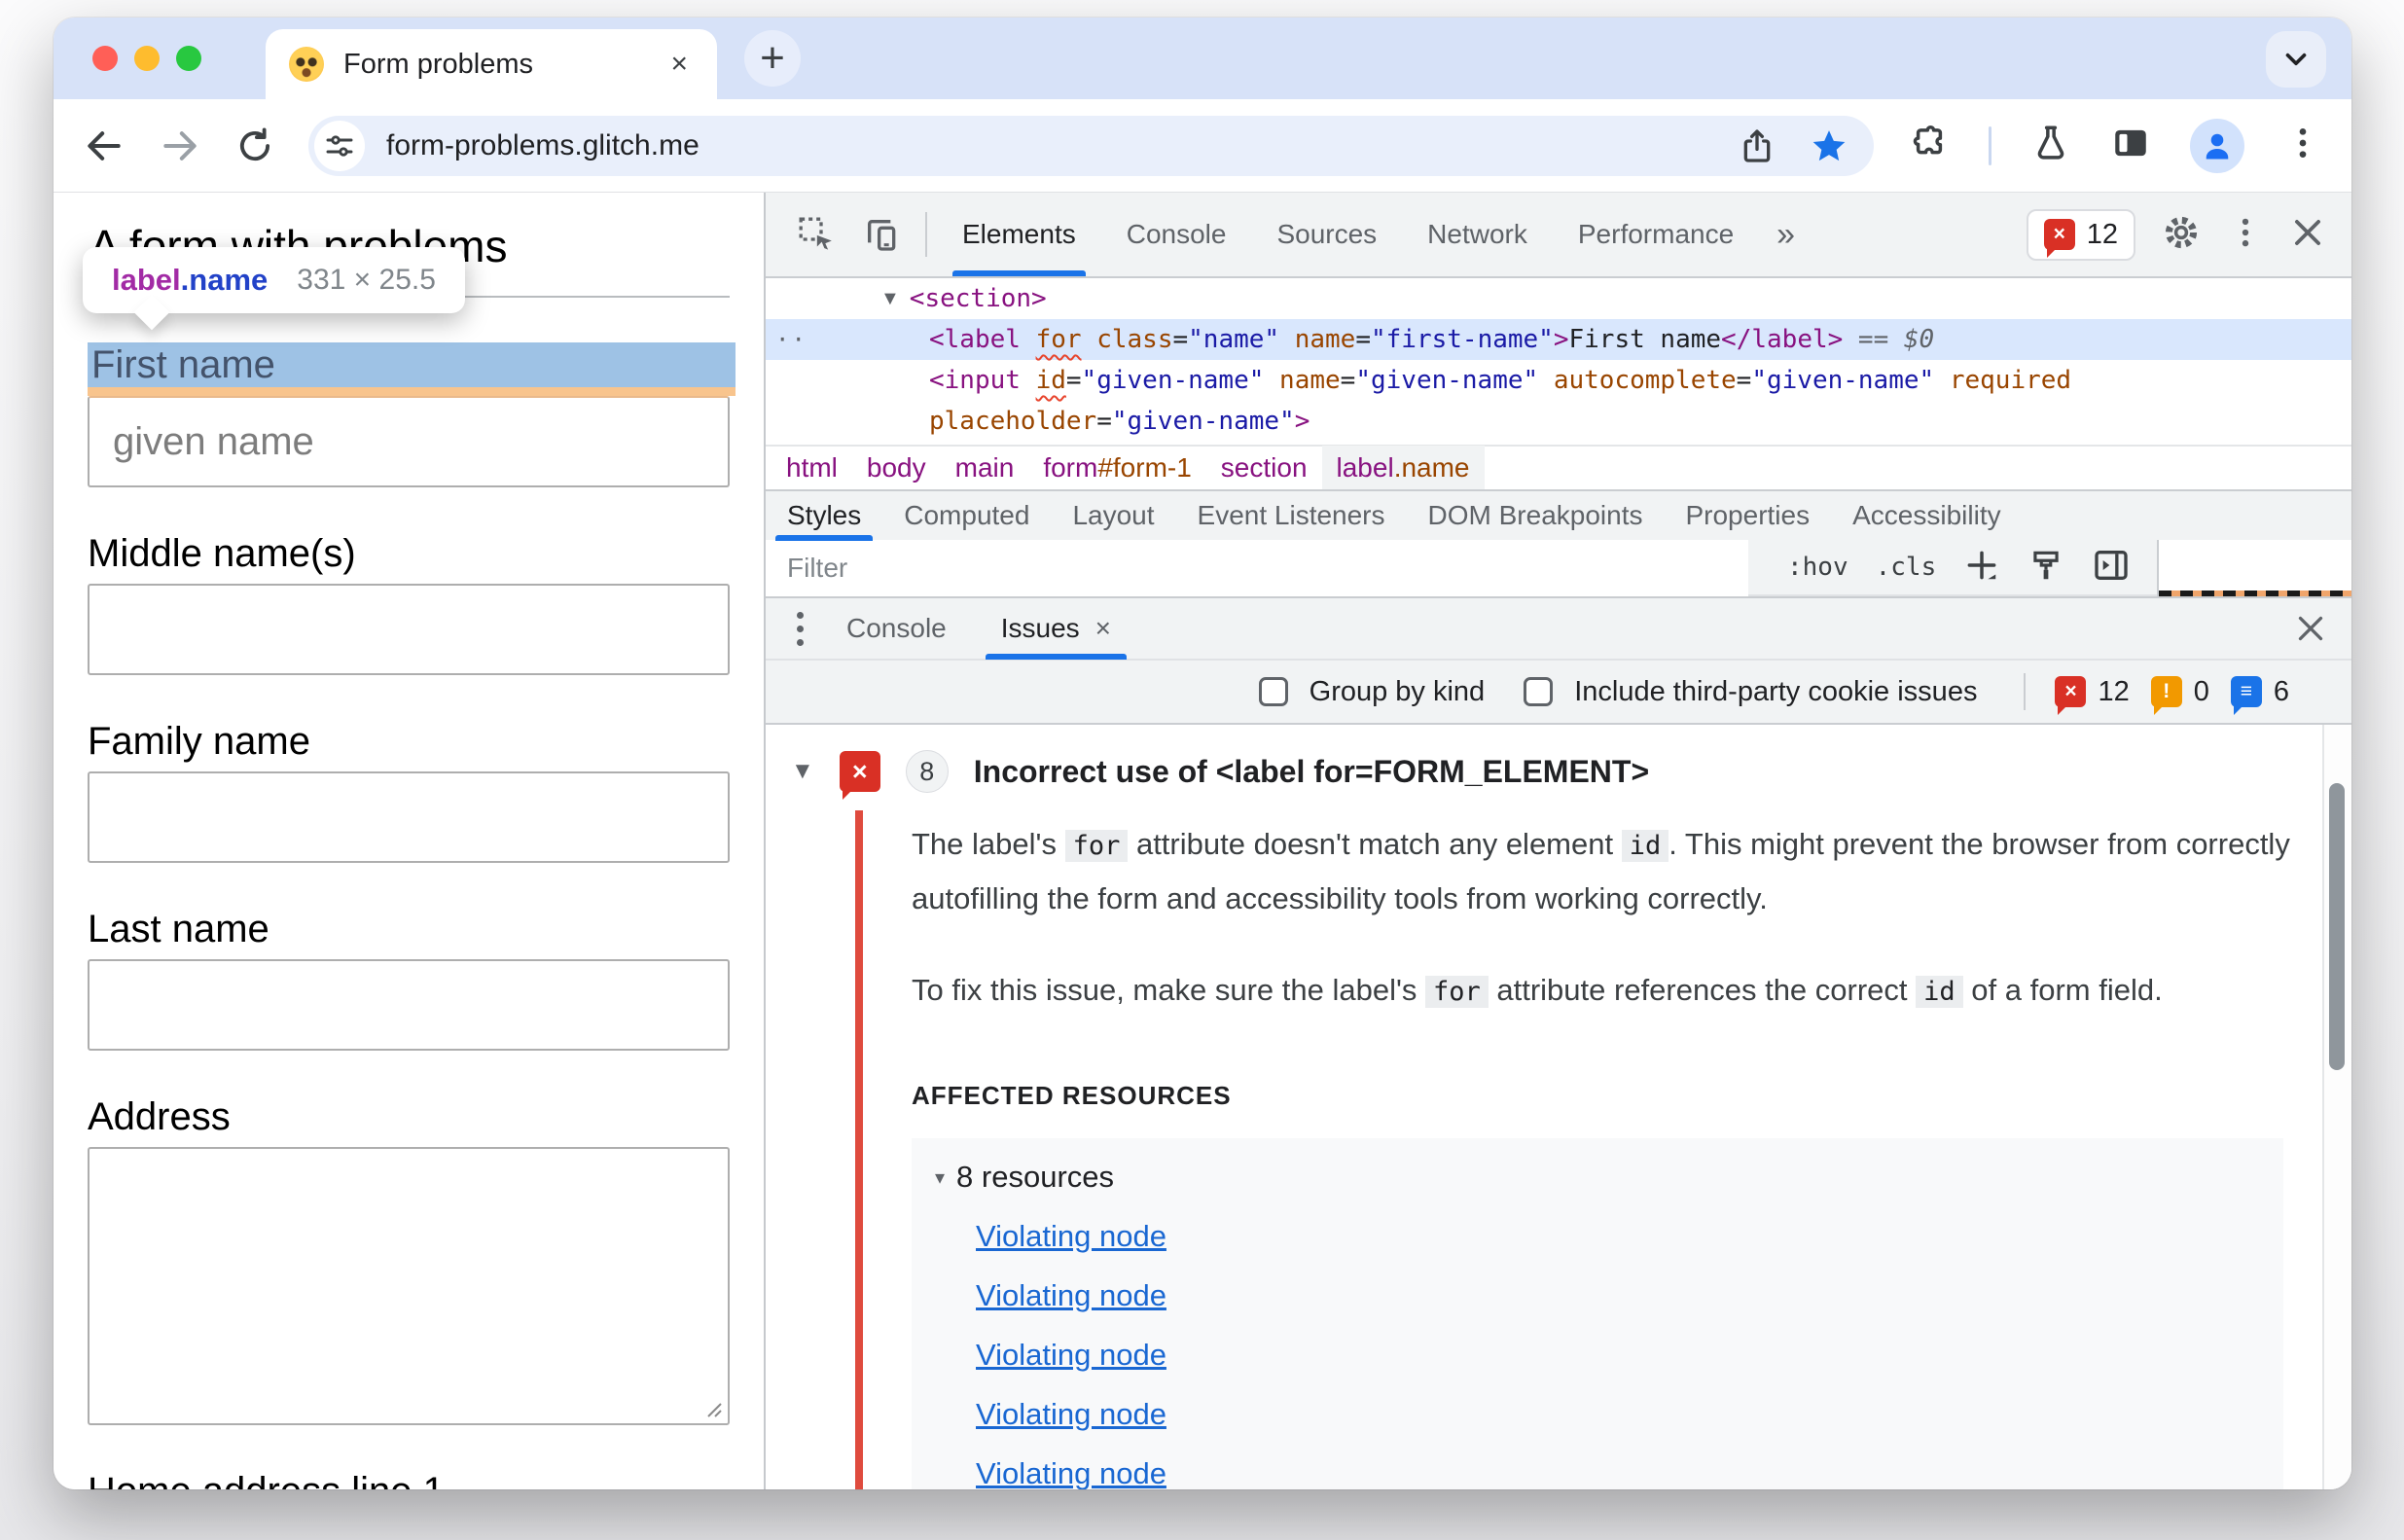  I want to click on first-name-input, so click(409, 441).